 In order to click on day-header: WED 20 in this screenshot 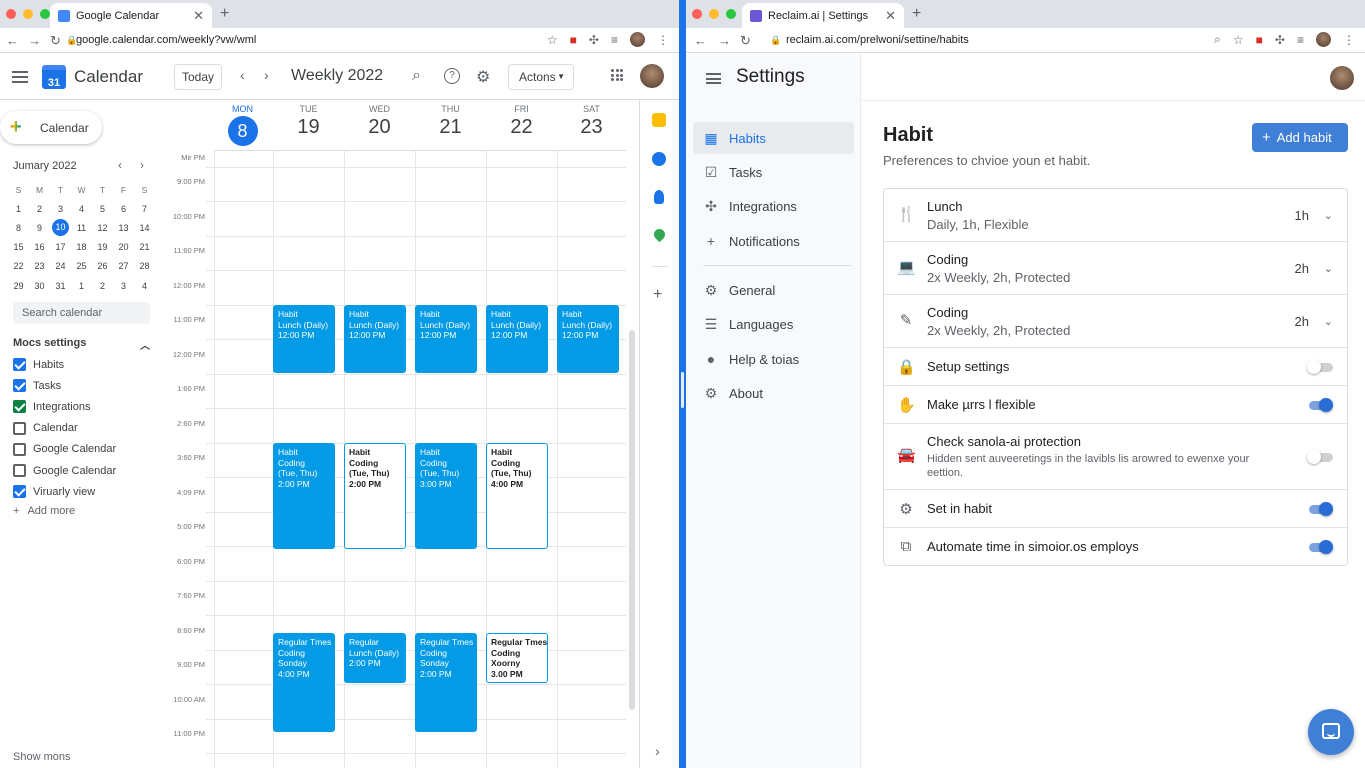, I will do `click(380, 121)`.